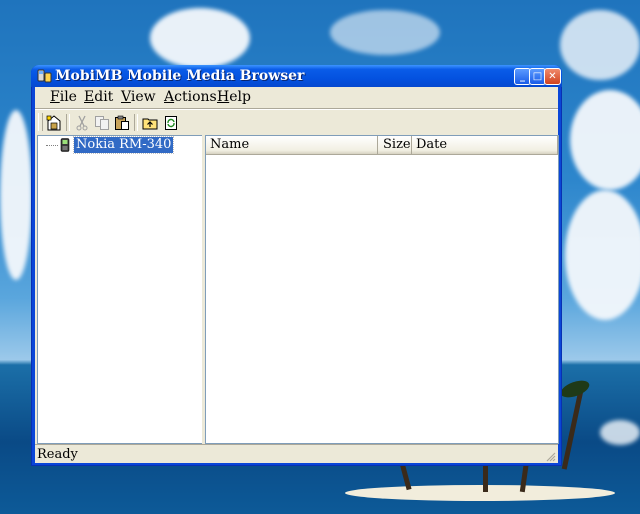 This screenshot has width=640, height=514. I want to click on properties-button, so click(54, 123).